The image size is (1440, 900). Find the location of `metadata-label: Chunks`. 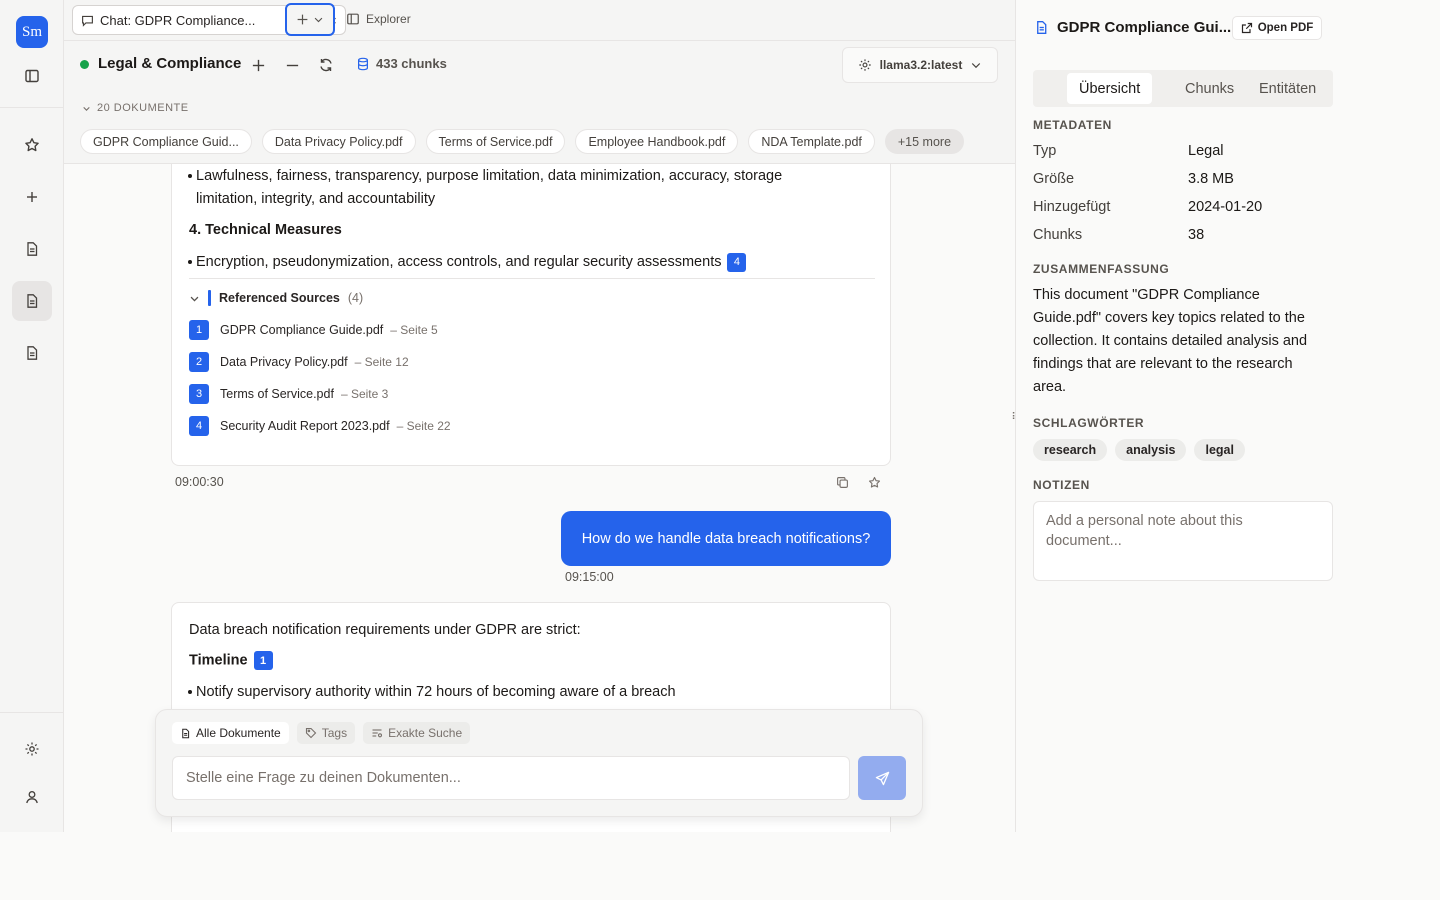

metadata-label: Chunks is located at coordinates (1058, 235).